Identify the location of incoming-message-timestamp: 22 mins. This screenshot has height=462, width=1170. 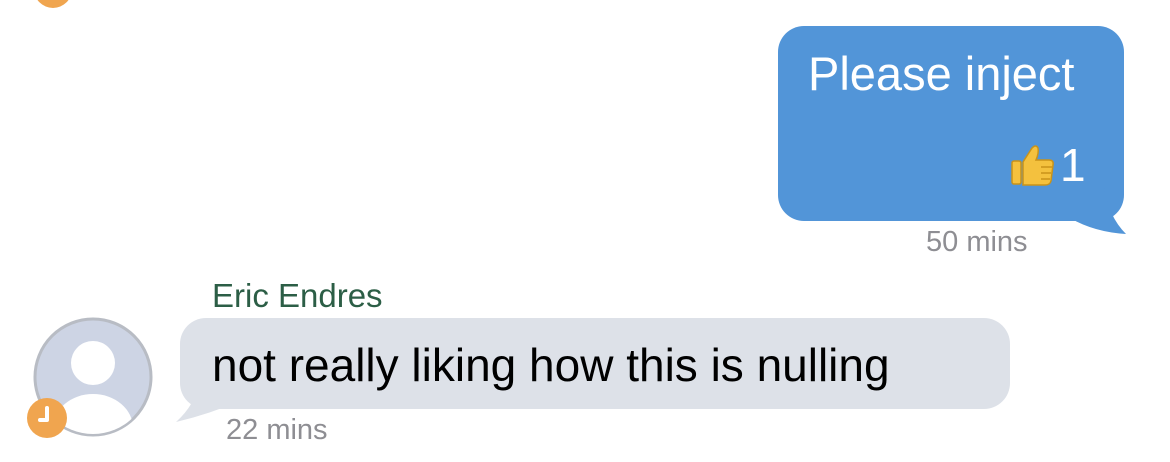
(277, 430).